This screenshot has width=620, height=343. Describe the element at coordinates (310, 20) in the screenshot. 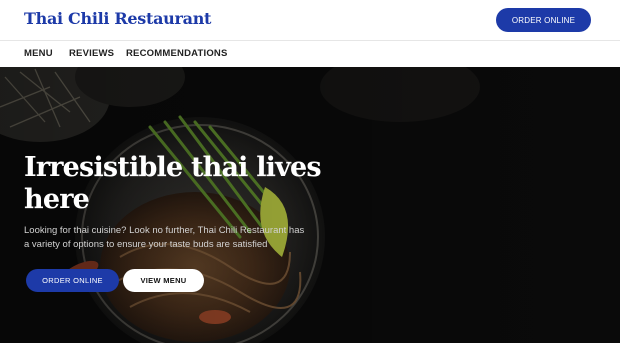

I see `top-bar: Thai Chili Restaurant ORDER ONLINE` at that location.